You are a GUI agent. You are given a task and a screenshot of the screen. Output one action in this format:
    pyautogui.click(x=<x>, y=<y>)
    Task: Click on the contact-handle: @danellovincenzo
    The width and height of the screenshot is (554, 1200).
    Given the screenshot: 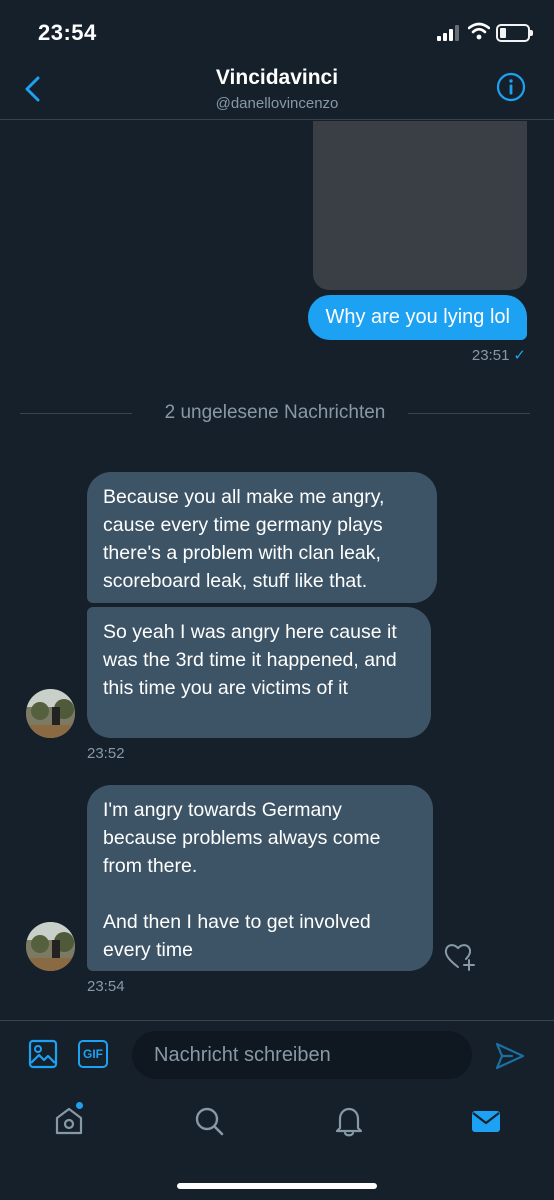 What is the action you would take?
    pyautogui.click(x=277, y=103)
    